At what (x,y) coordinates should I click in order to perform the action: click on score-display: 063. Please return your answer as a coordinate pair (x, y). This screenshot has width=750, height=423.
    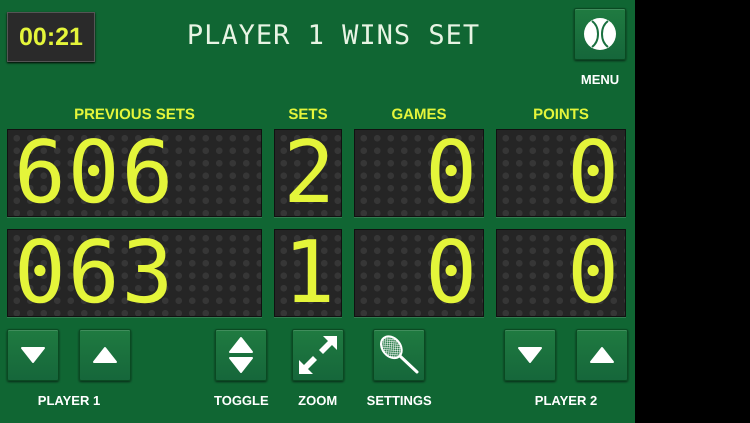
    Looking at the image, I should click on (134, 273).